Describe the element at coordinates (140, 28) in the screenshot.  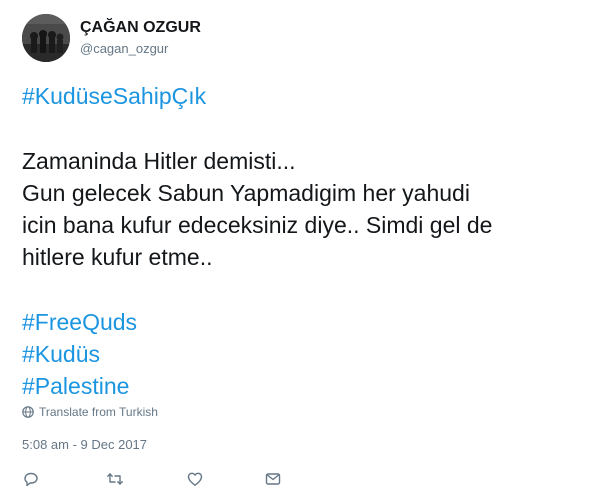
I see `display-name: ÇAĞAN OZGUR` at that location.